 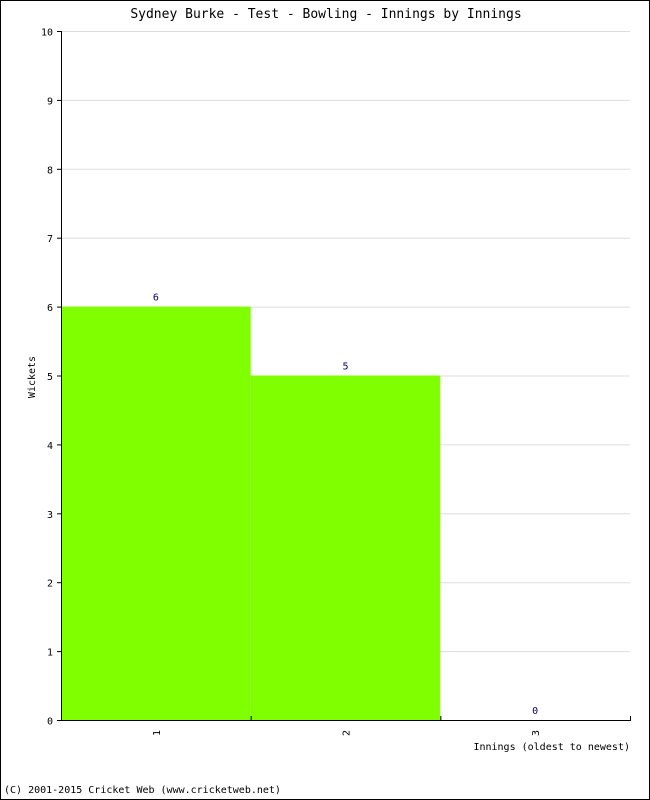 What do you see at coordinates (50, 515) in the screenshot?
I see `y-tick-label: 3` at bounding box center [50, 515].